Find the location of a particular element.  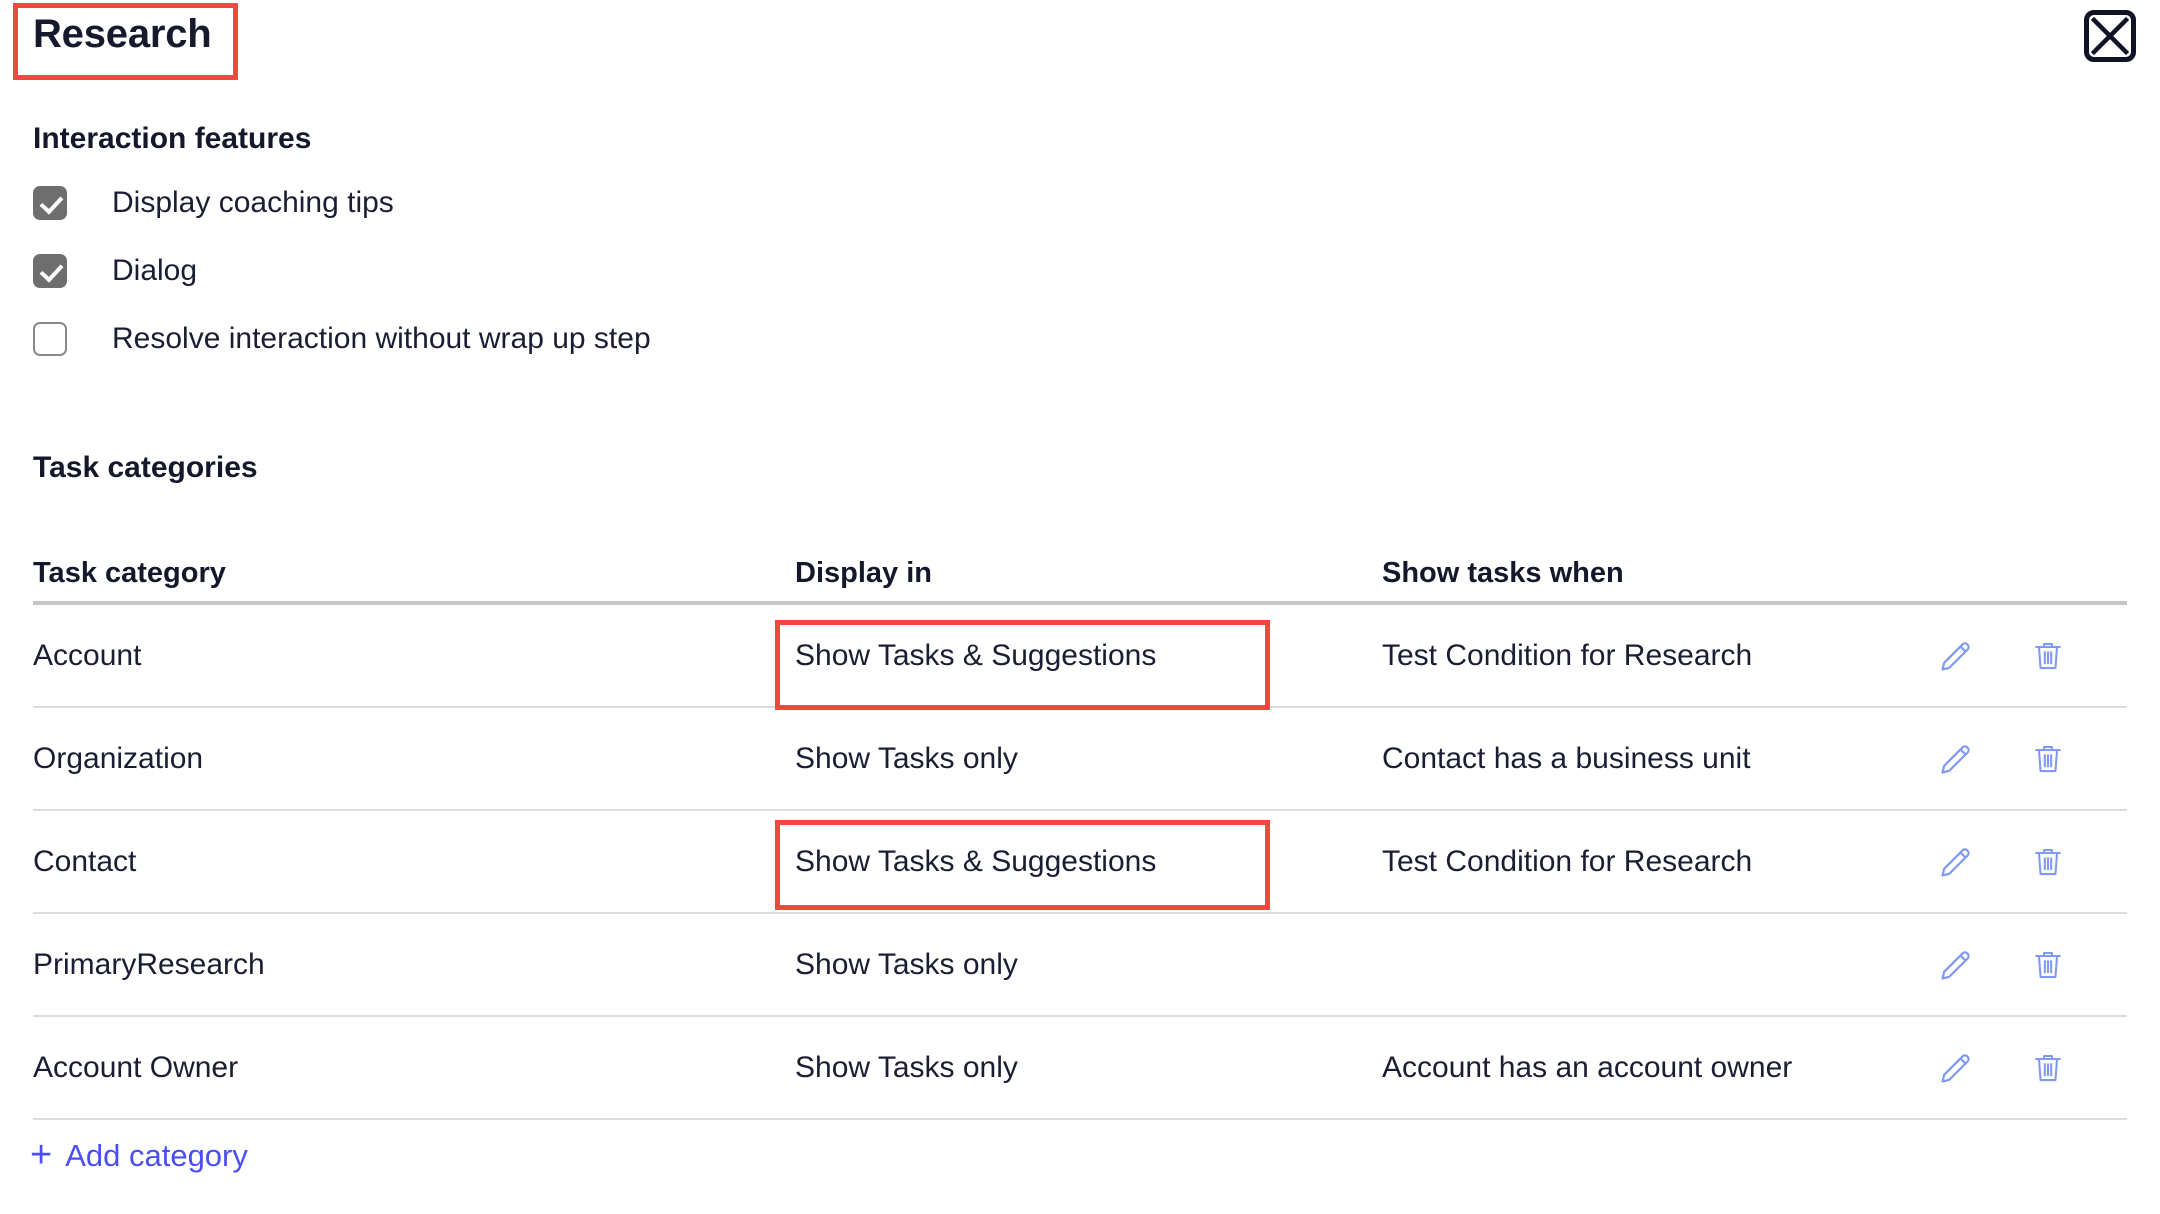

checkbox-resolve-interaction-without-wrap-up-step is located at coordinates (50, 339).